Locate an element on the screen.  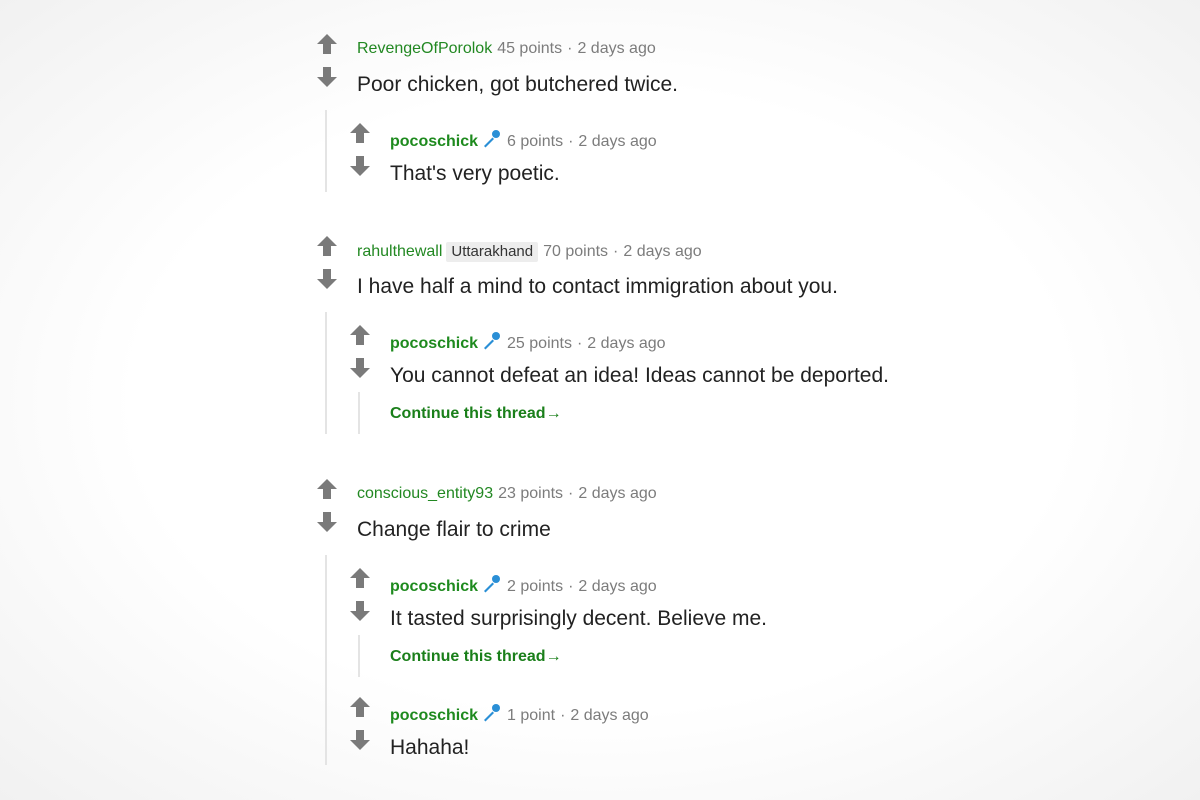
comment-points: 25 points is located at coordinates (539, 343).